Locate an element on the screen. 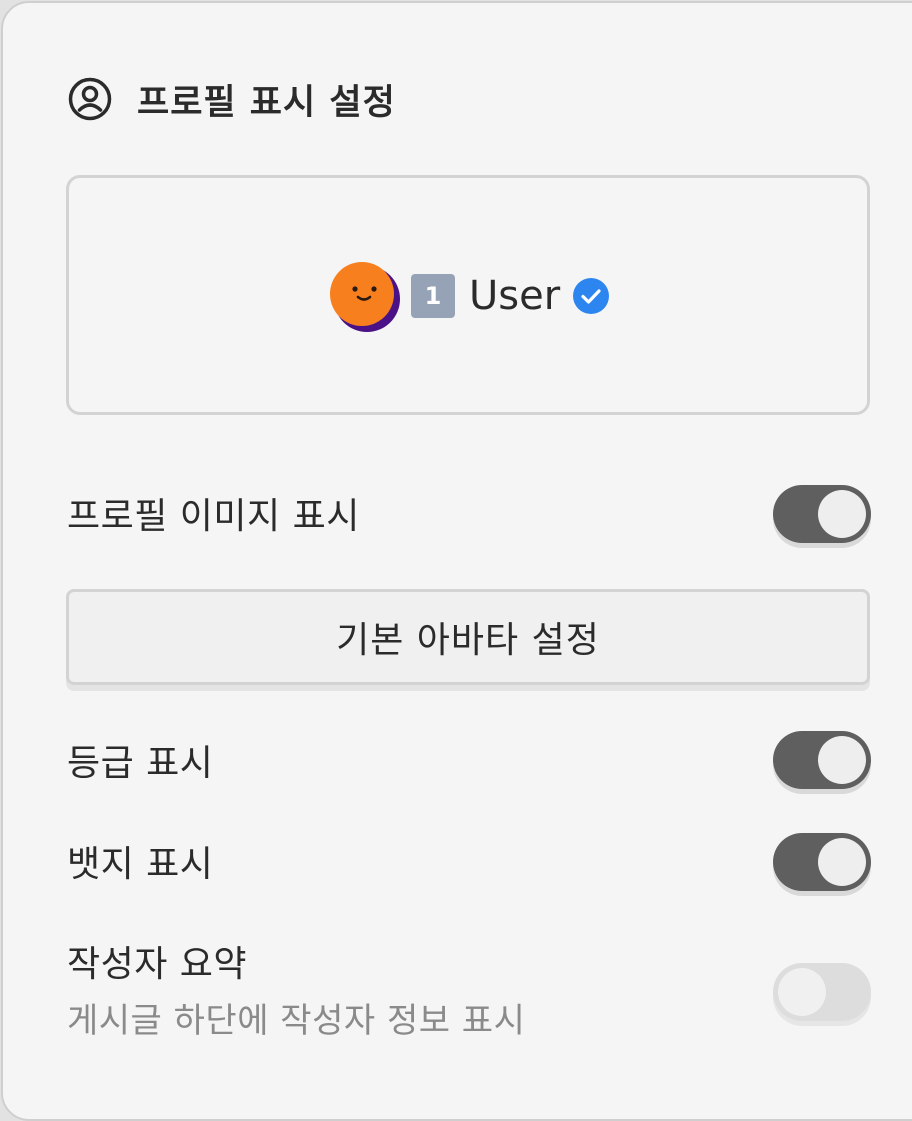 The height and width of the screenshot is (1121, 912). avatar is located at coordinates (364, 296).